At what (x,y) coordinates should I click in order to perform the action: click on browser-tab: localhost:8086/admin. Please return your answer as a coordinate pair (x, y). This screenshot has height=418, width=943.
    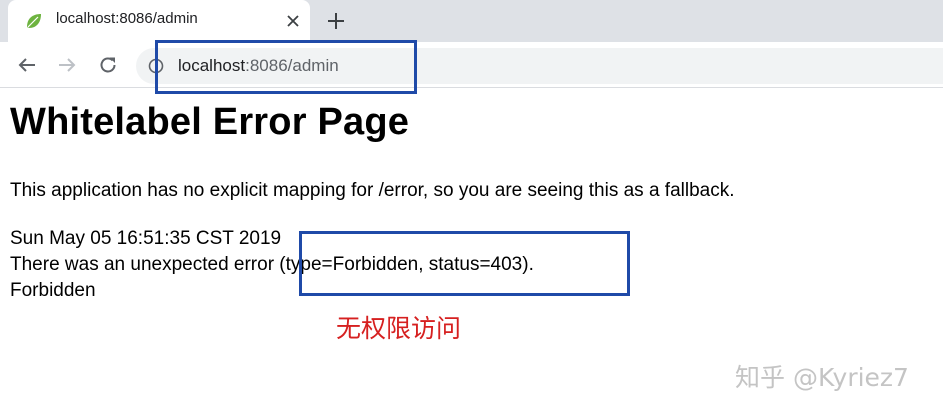
    Looking at the image, I should click on (159, 21).